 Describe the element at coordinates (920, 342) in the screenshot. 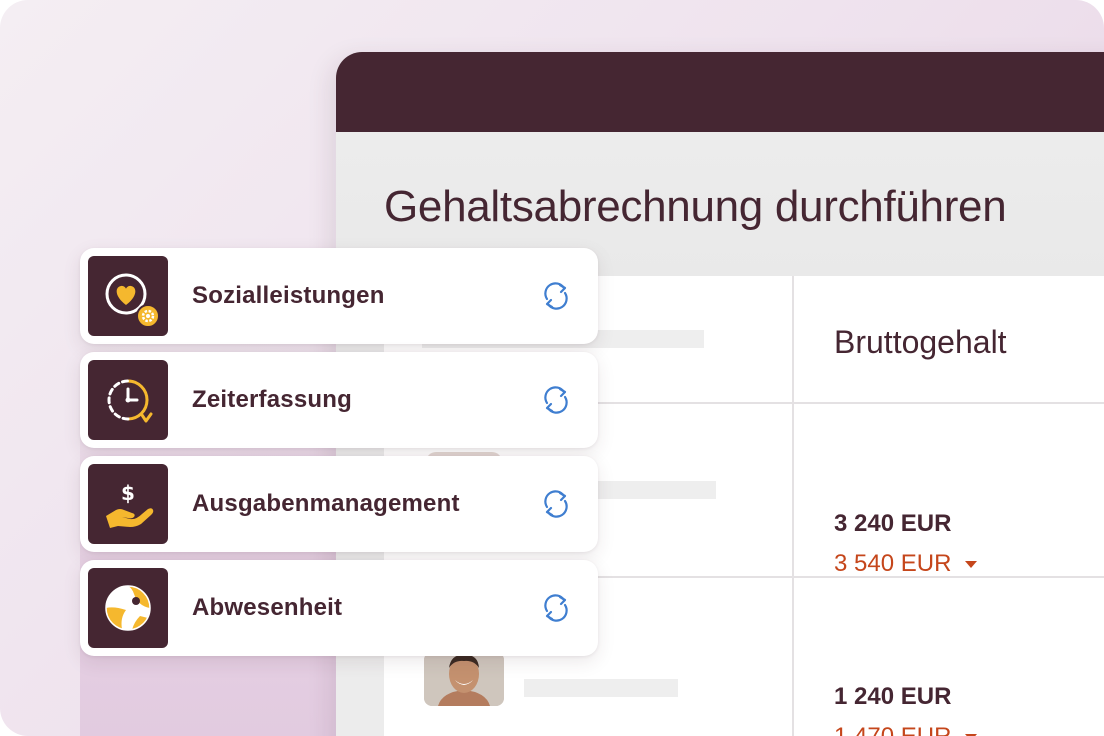

I see `column-header-gross-salary: Bruttogehalt` at that location.